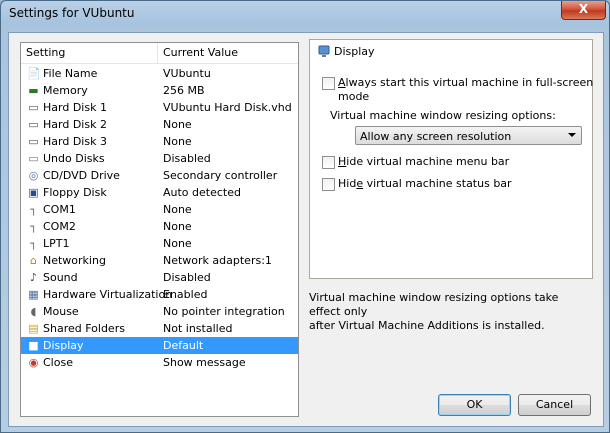 Image resolution: width=610 pixels, height=433 pixels. Describe the element at coordinates (33, 311) in the screenshot. I see `mouse-icon: ◖` at that location.